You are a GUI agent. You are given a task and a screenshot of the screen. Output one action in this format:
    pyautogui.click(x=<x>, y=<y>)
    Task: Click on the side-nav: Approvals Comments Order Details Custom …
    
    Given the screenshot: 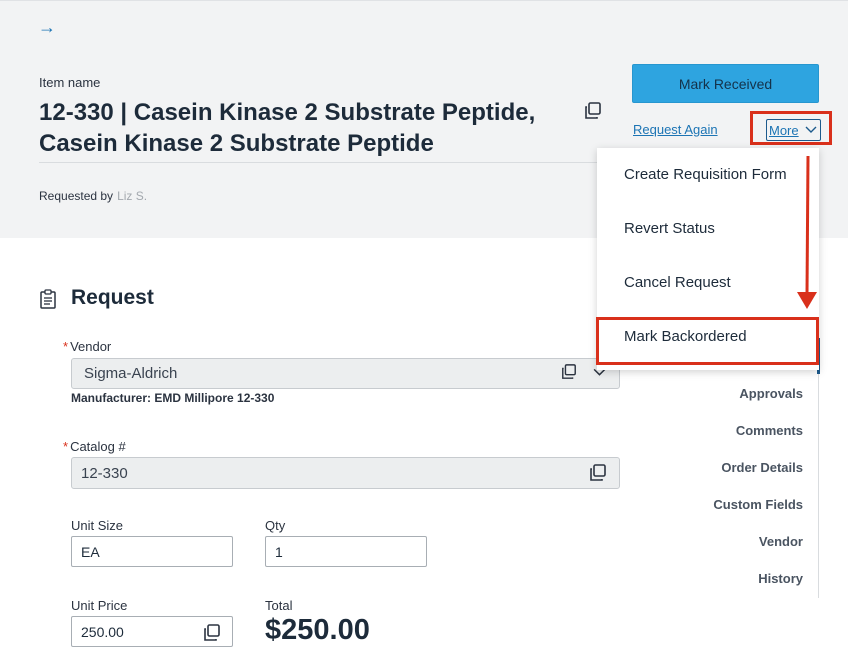 What is the action you would take?
    pyautogui.click(x=755, y=468)
    